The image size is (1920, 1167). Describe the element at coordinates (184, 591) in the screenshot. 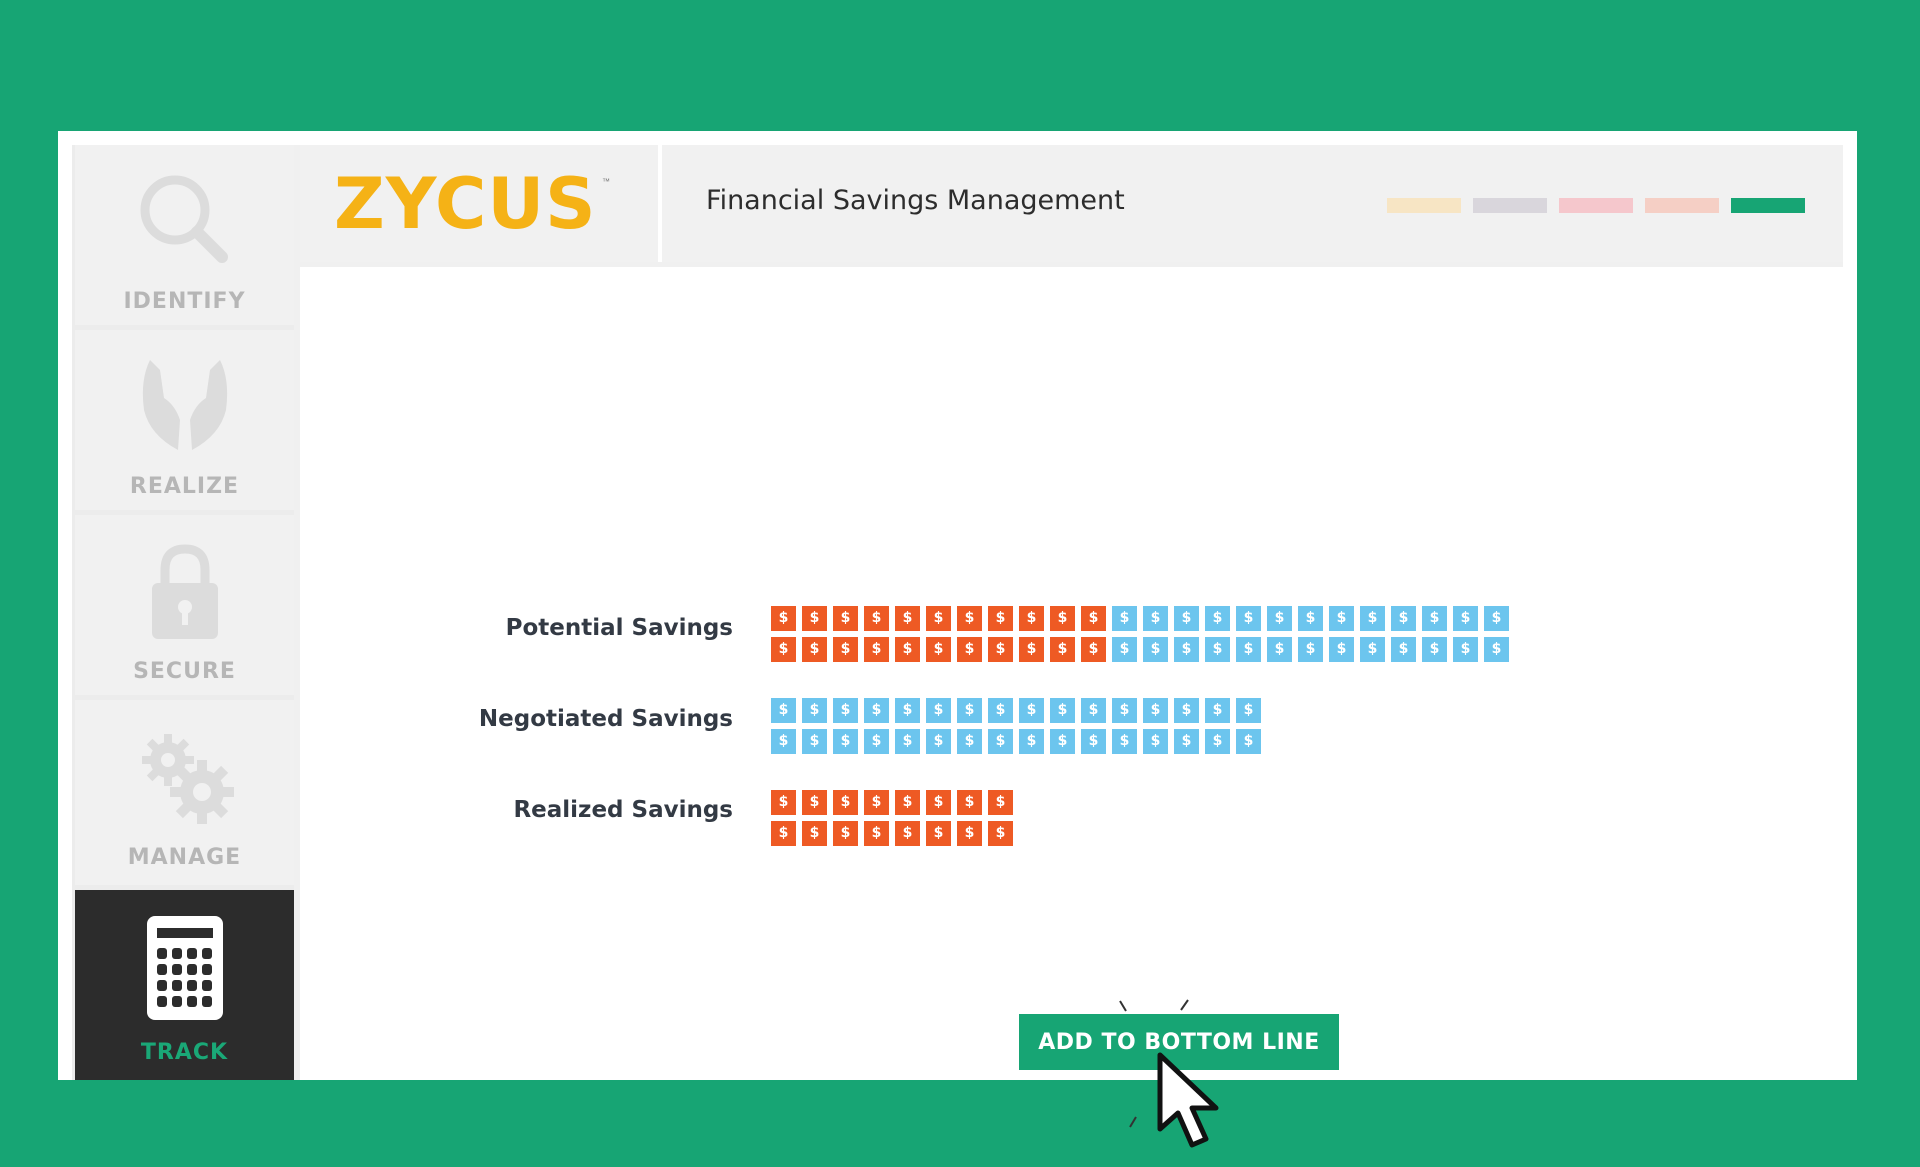

I see `lock-icon` at that location.